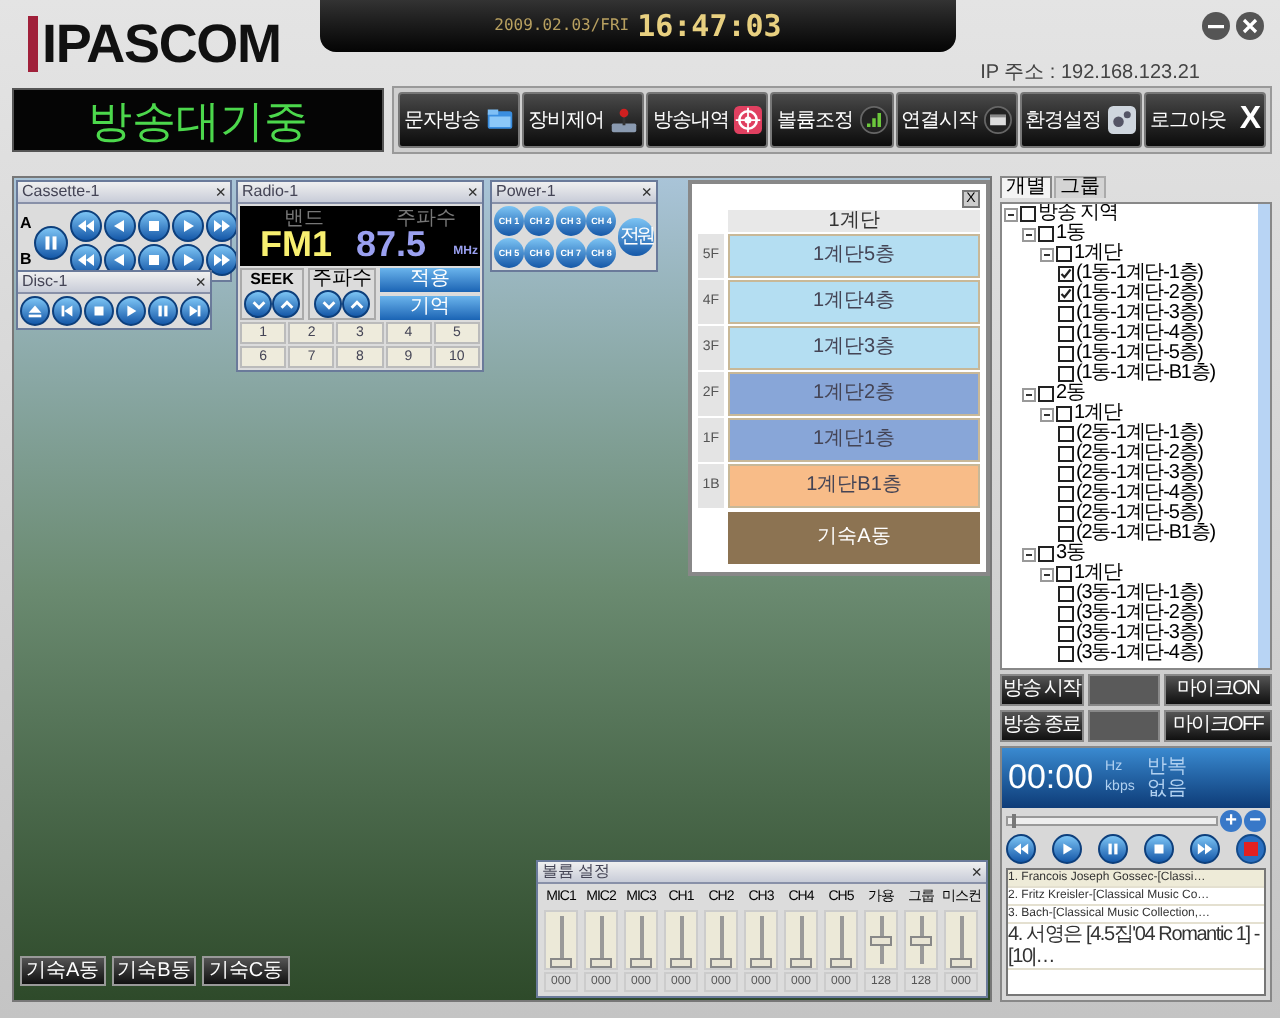  What do you see at coordinates (832, 120) in the screenshot?
I see `toolbar-button: 볼륨조정` at bounding box center [832, 120].